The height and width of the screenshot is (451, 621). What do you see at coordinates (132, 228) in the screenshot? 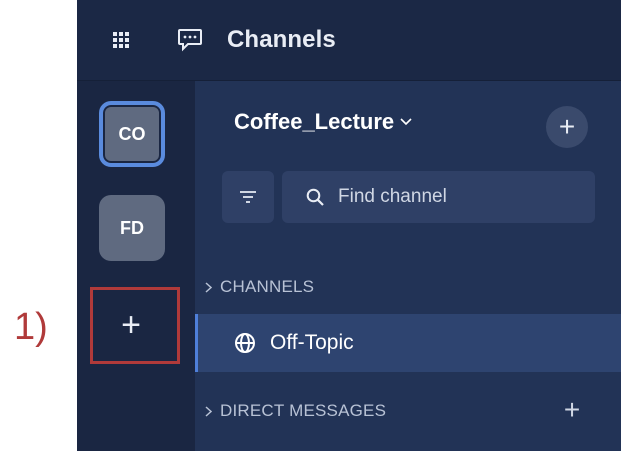
I see `team-avatar-fd: FD` at bounding box center [132, 228].